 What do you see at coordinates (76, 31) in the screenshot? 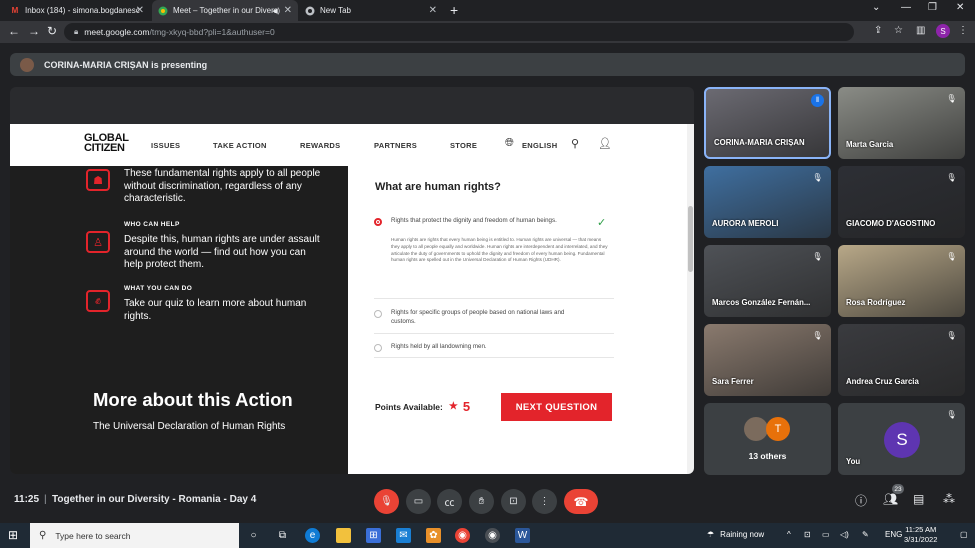
I see `lock-icon: 🔒︎` at bounding box center [76, 31].